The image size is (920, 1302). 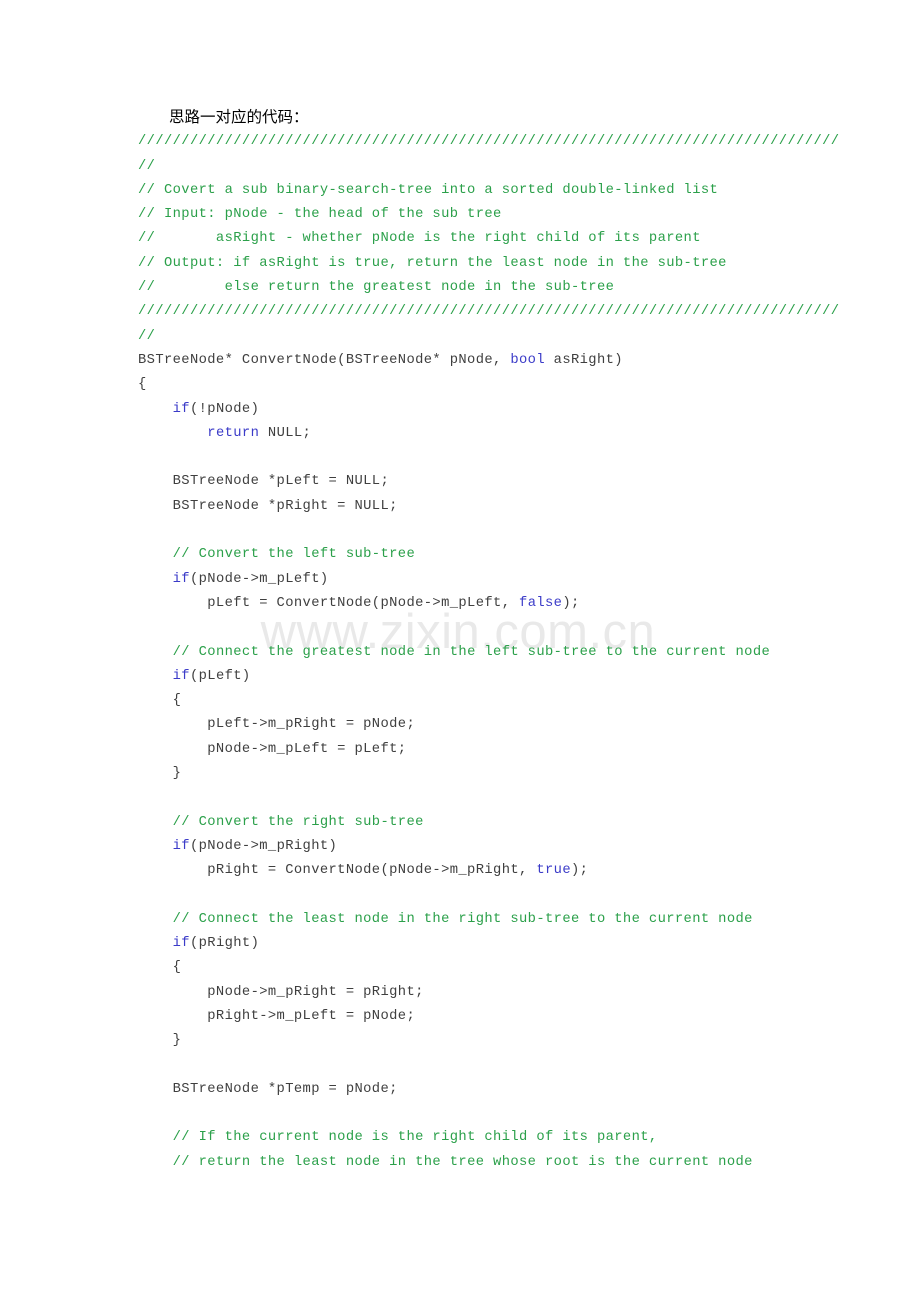 What do you see at coordinates (488, 725) in the screenshot?
I see `code-line: pLeft->m_pRight = pNode;` at bounding box center [488, 725].